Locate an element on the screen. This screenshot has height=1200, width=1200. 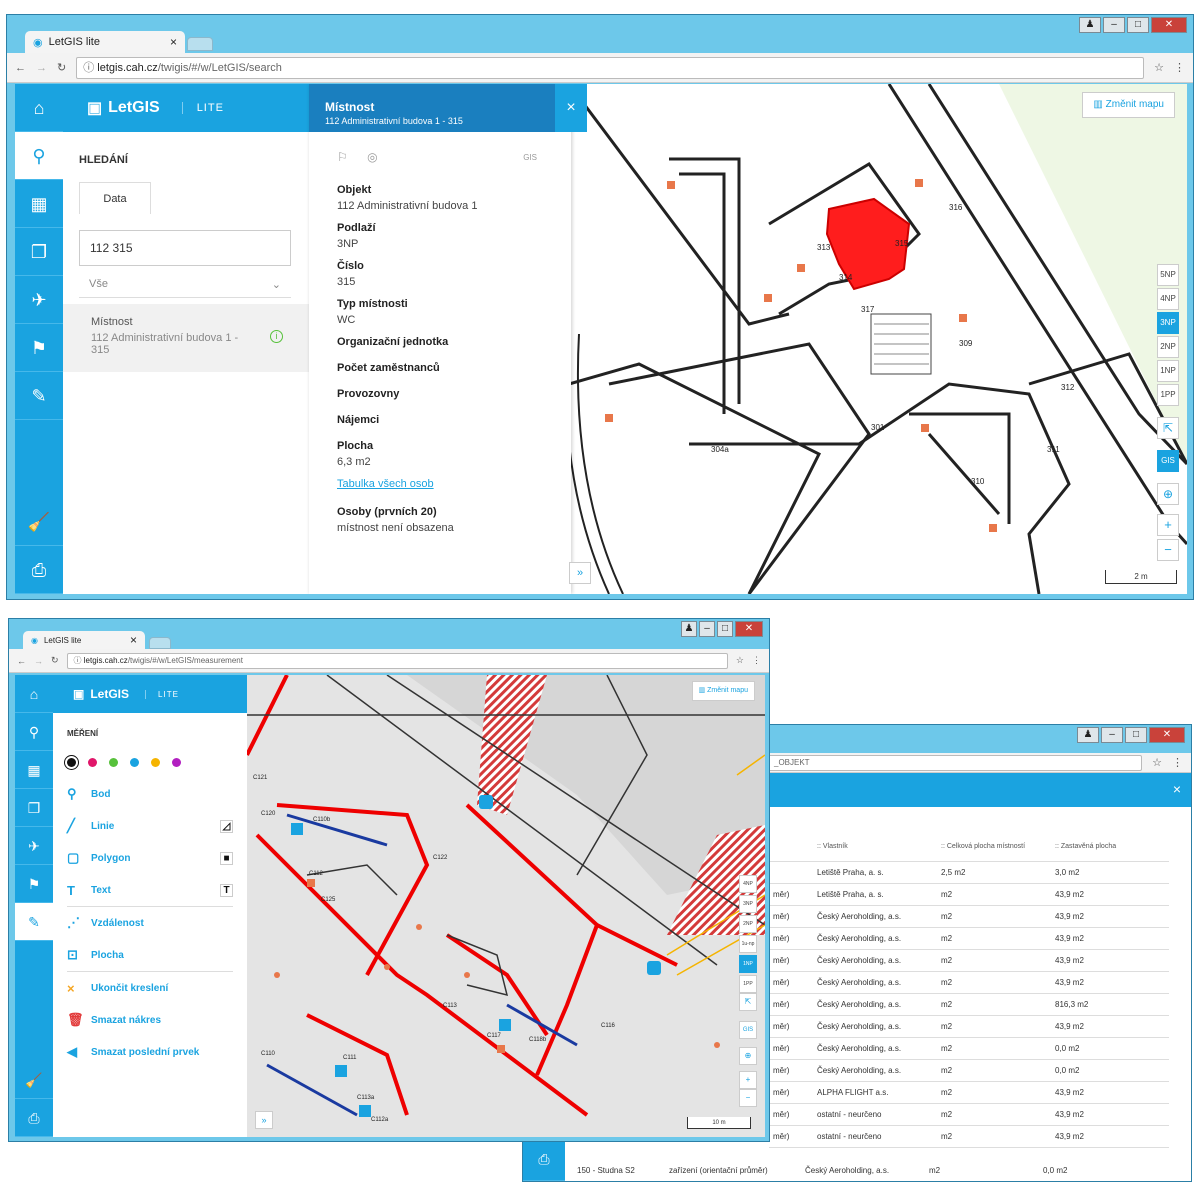
url-field: ⓘ letgis.cah.cz/twigis/#/w/LetGIS/search is located at coordinates (610, 67).